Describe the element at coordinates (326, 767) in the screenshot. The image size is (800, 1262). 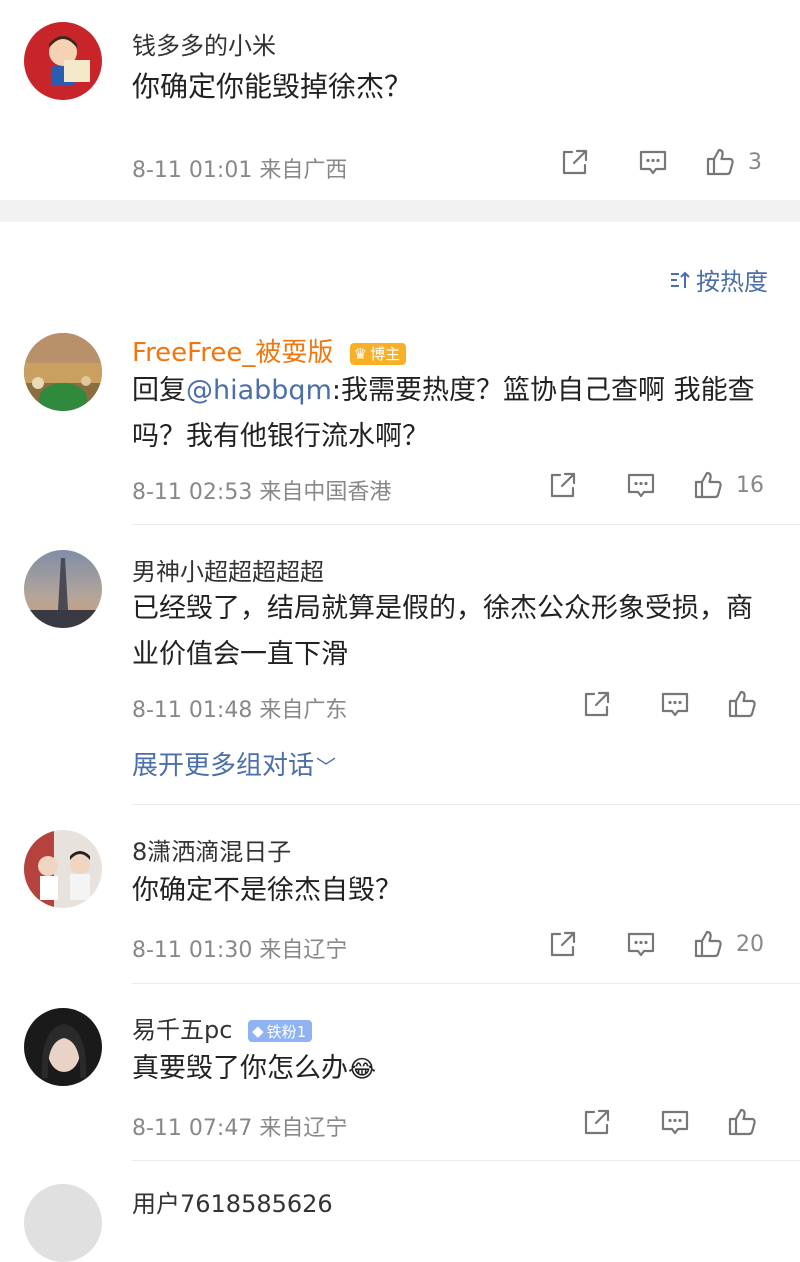
I see `chevron-down-icon: ﹀` at that location.